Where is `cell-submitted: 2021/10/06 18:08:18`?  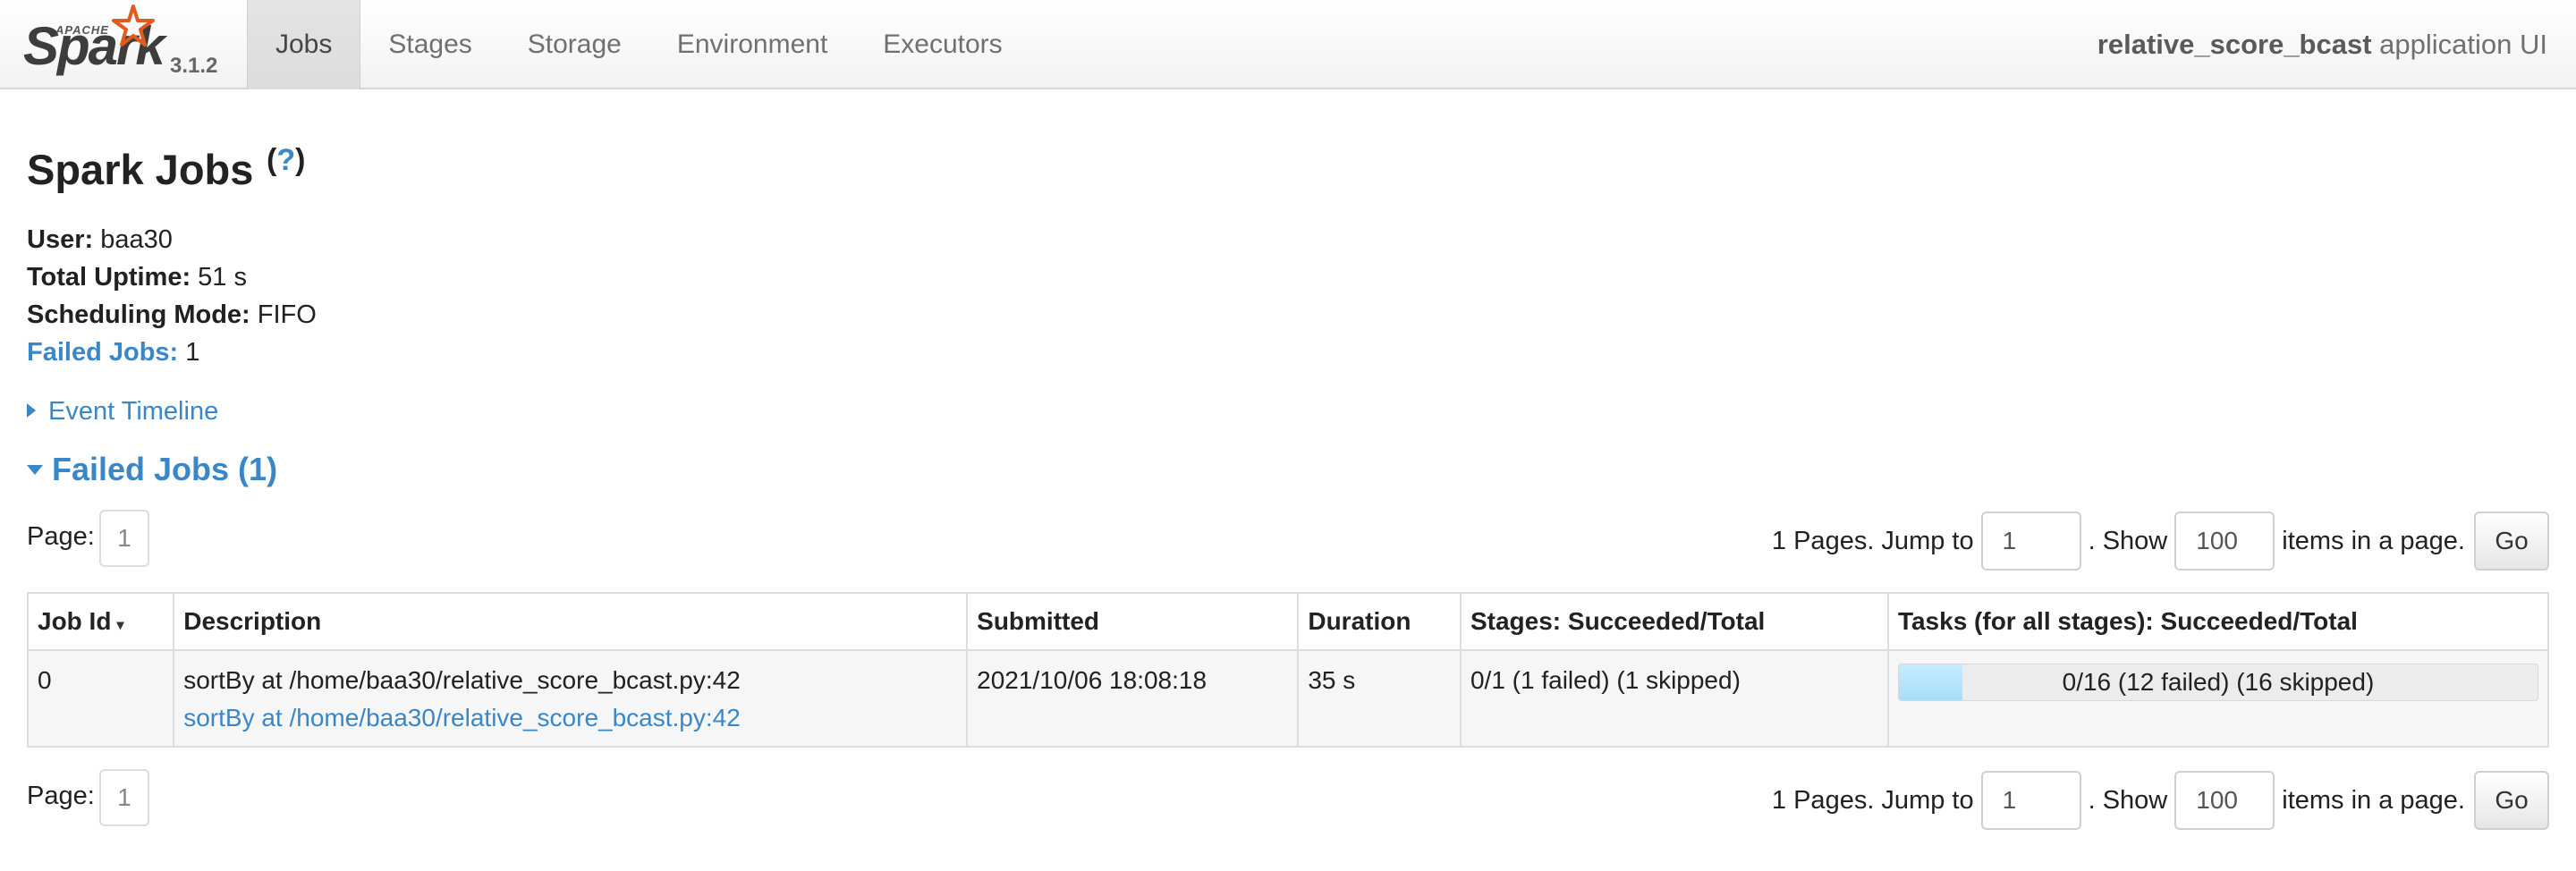
cell-submitted: 2021/10/06 18:08:18 is located at coordinates (1133, 698).